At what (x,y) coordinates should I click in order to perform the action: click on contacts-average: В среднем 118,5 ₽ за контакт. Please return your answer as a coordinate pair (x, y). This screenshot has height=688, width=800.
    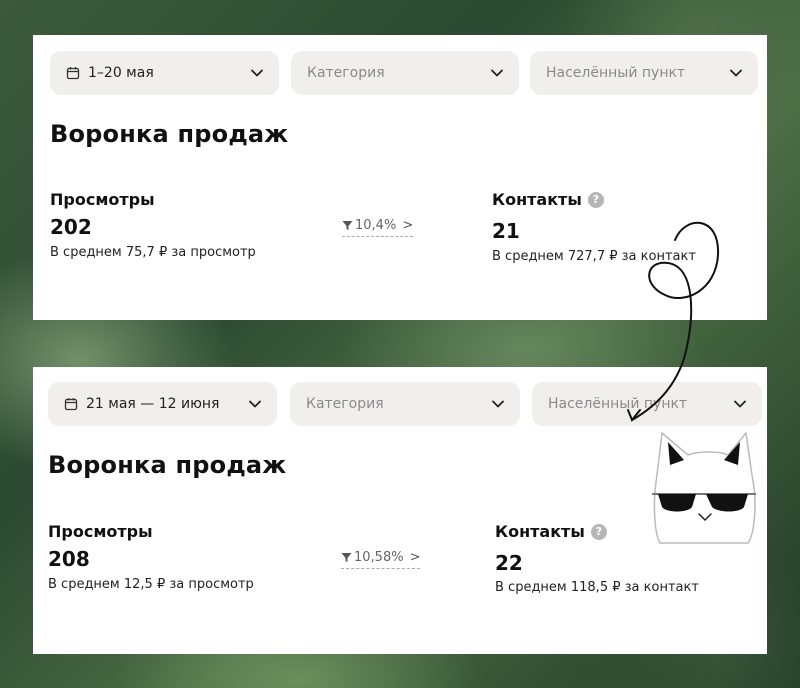
    Looking at the image, I should click on (597, 587).